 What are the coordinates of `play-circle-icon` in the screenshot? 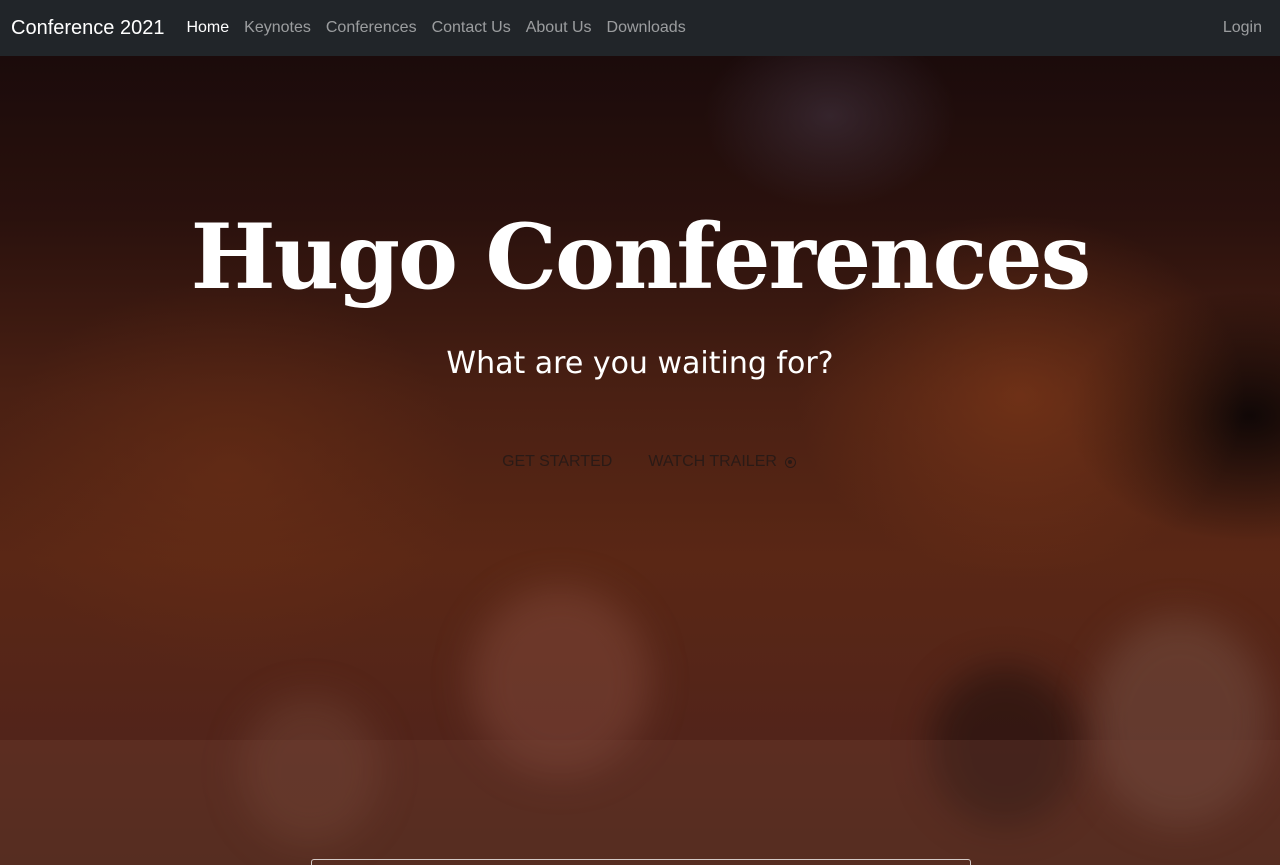 It's located at (790, 462).